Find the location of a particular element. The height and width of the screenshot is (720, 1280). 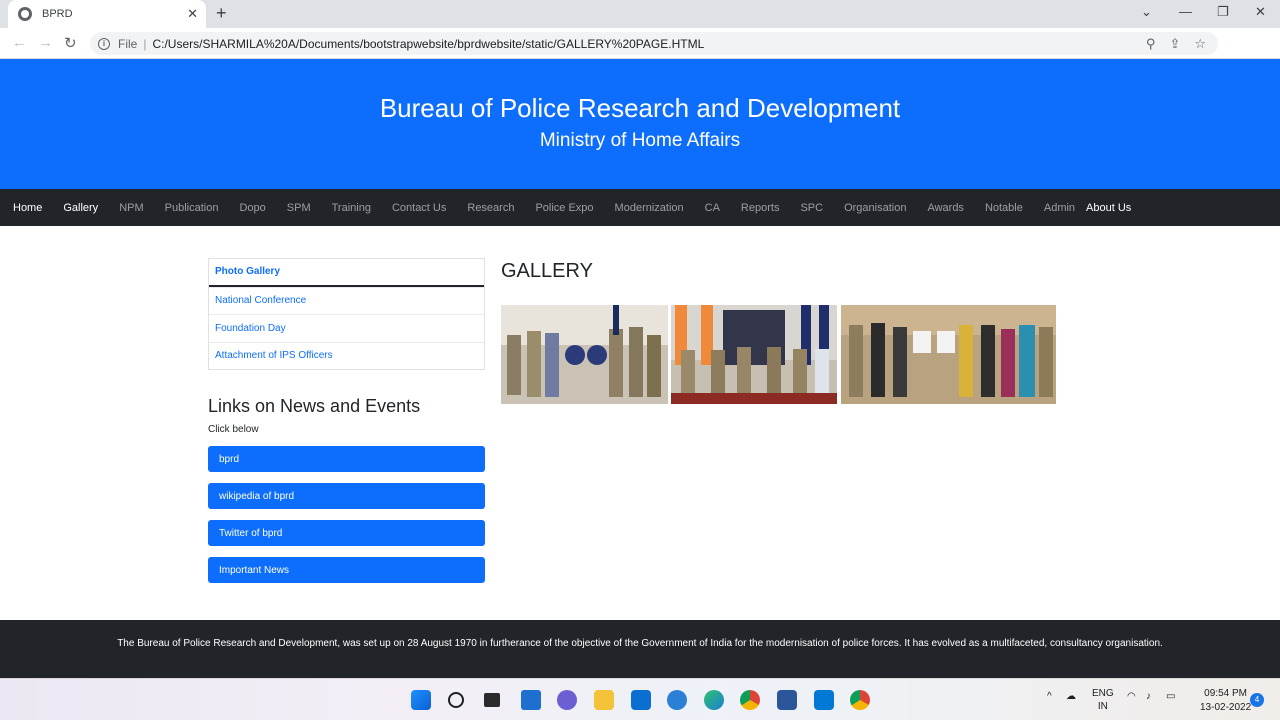

onedrive-icon: ☁ is located at coordinates (1071, 696).